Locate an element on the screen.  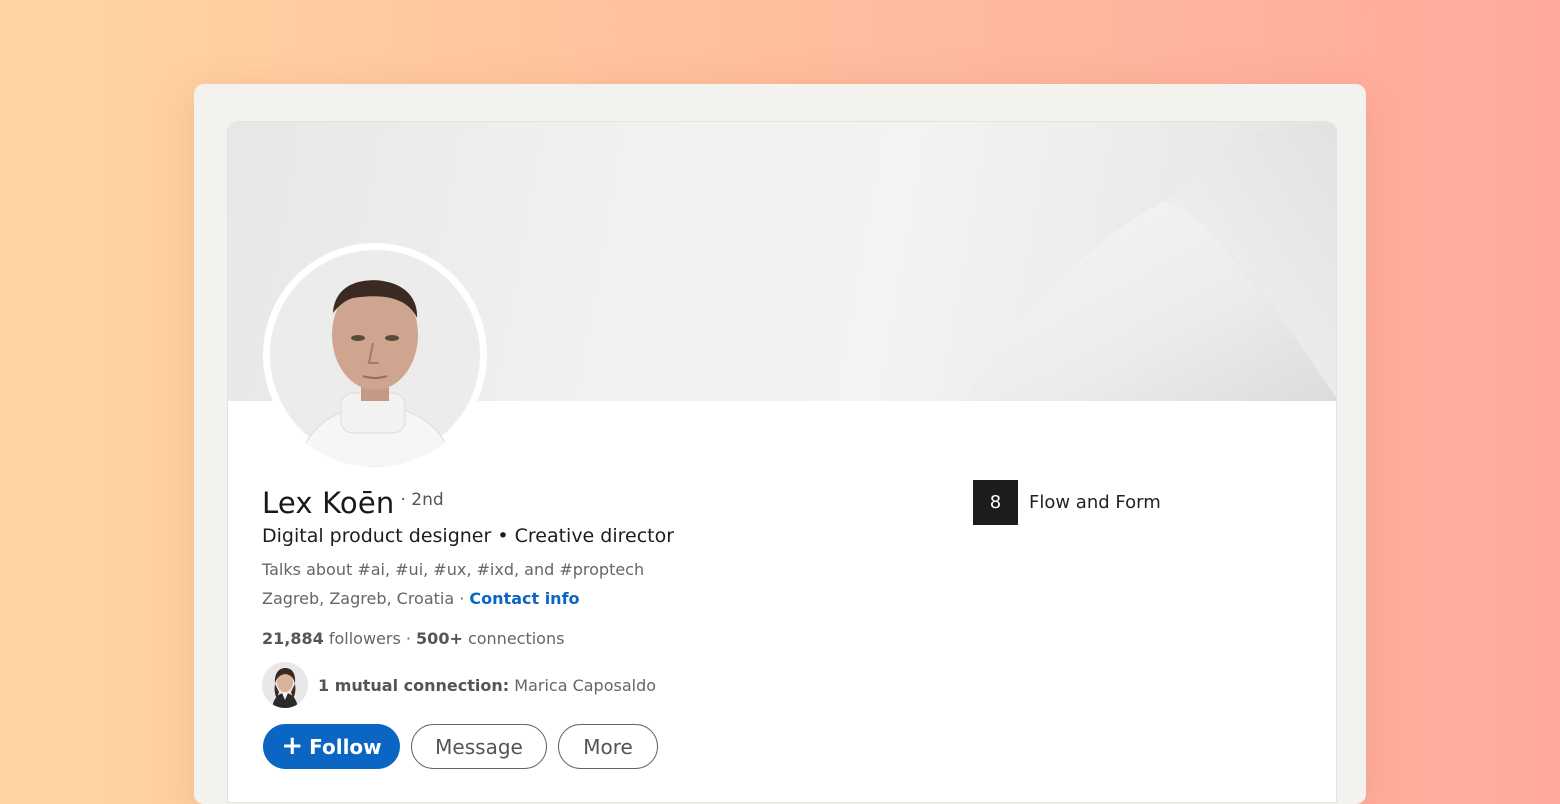
connections-label: connections is located at coordinates (514, 638).